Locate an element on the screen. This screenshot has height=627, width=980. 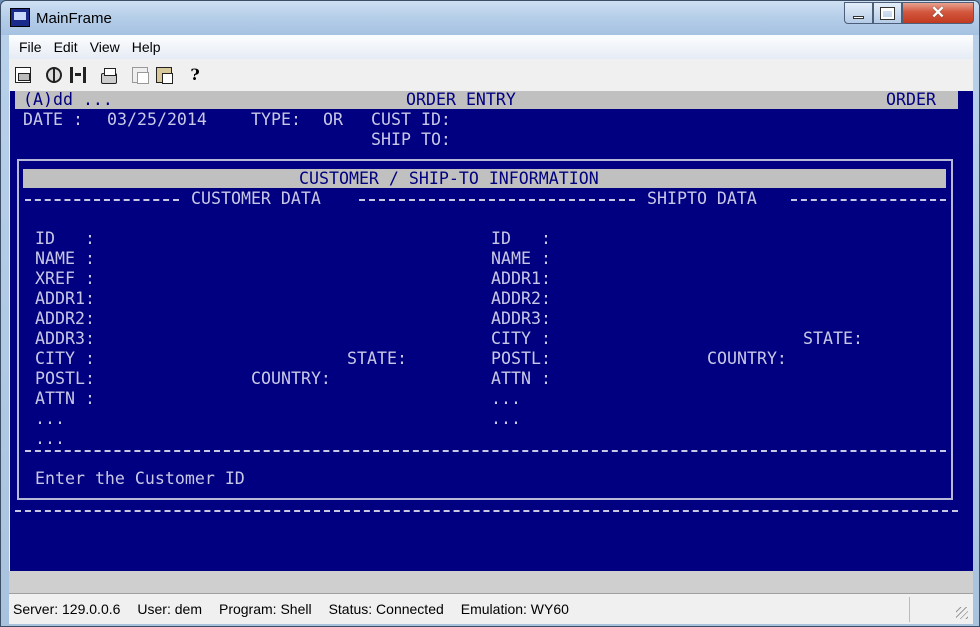
toolbar: ? is located at coordinates (491, 75).